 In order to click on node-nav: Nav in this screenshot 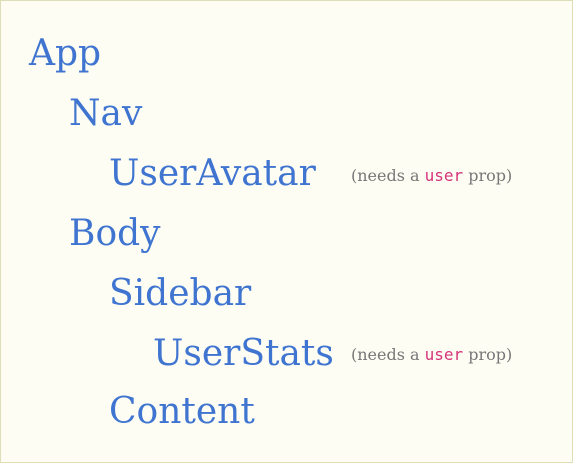, I will do `click(106, 113)`.